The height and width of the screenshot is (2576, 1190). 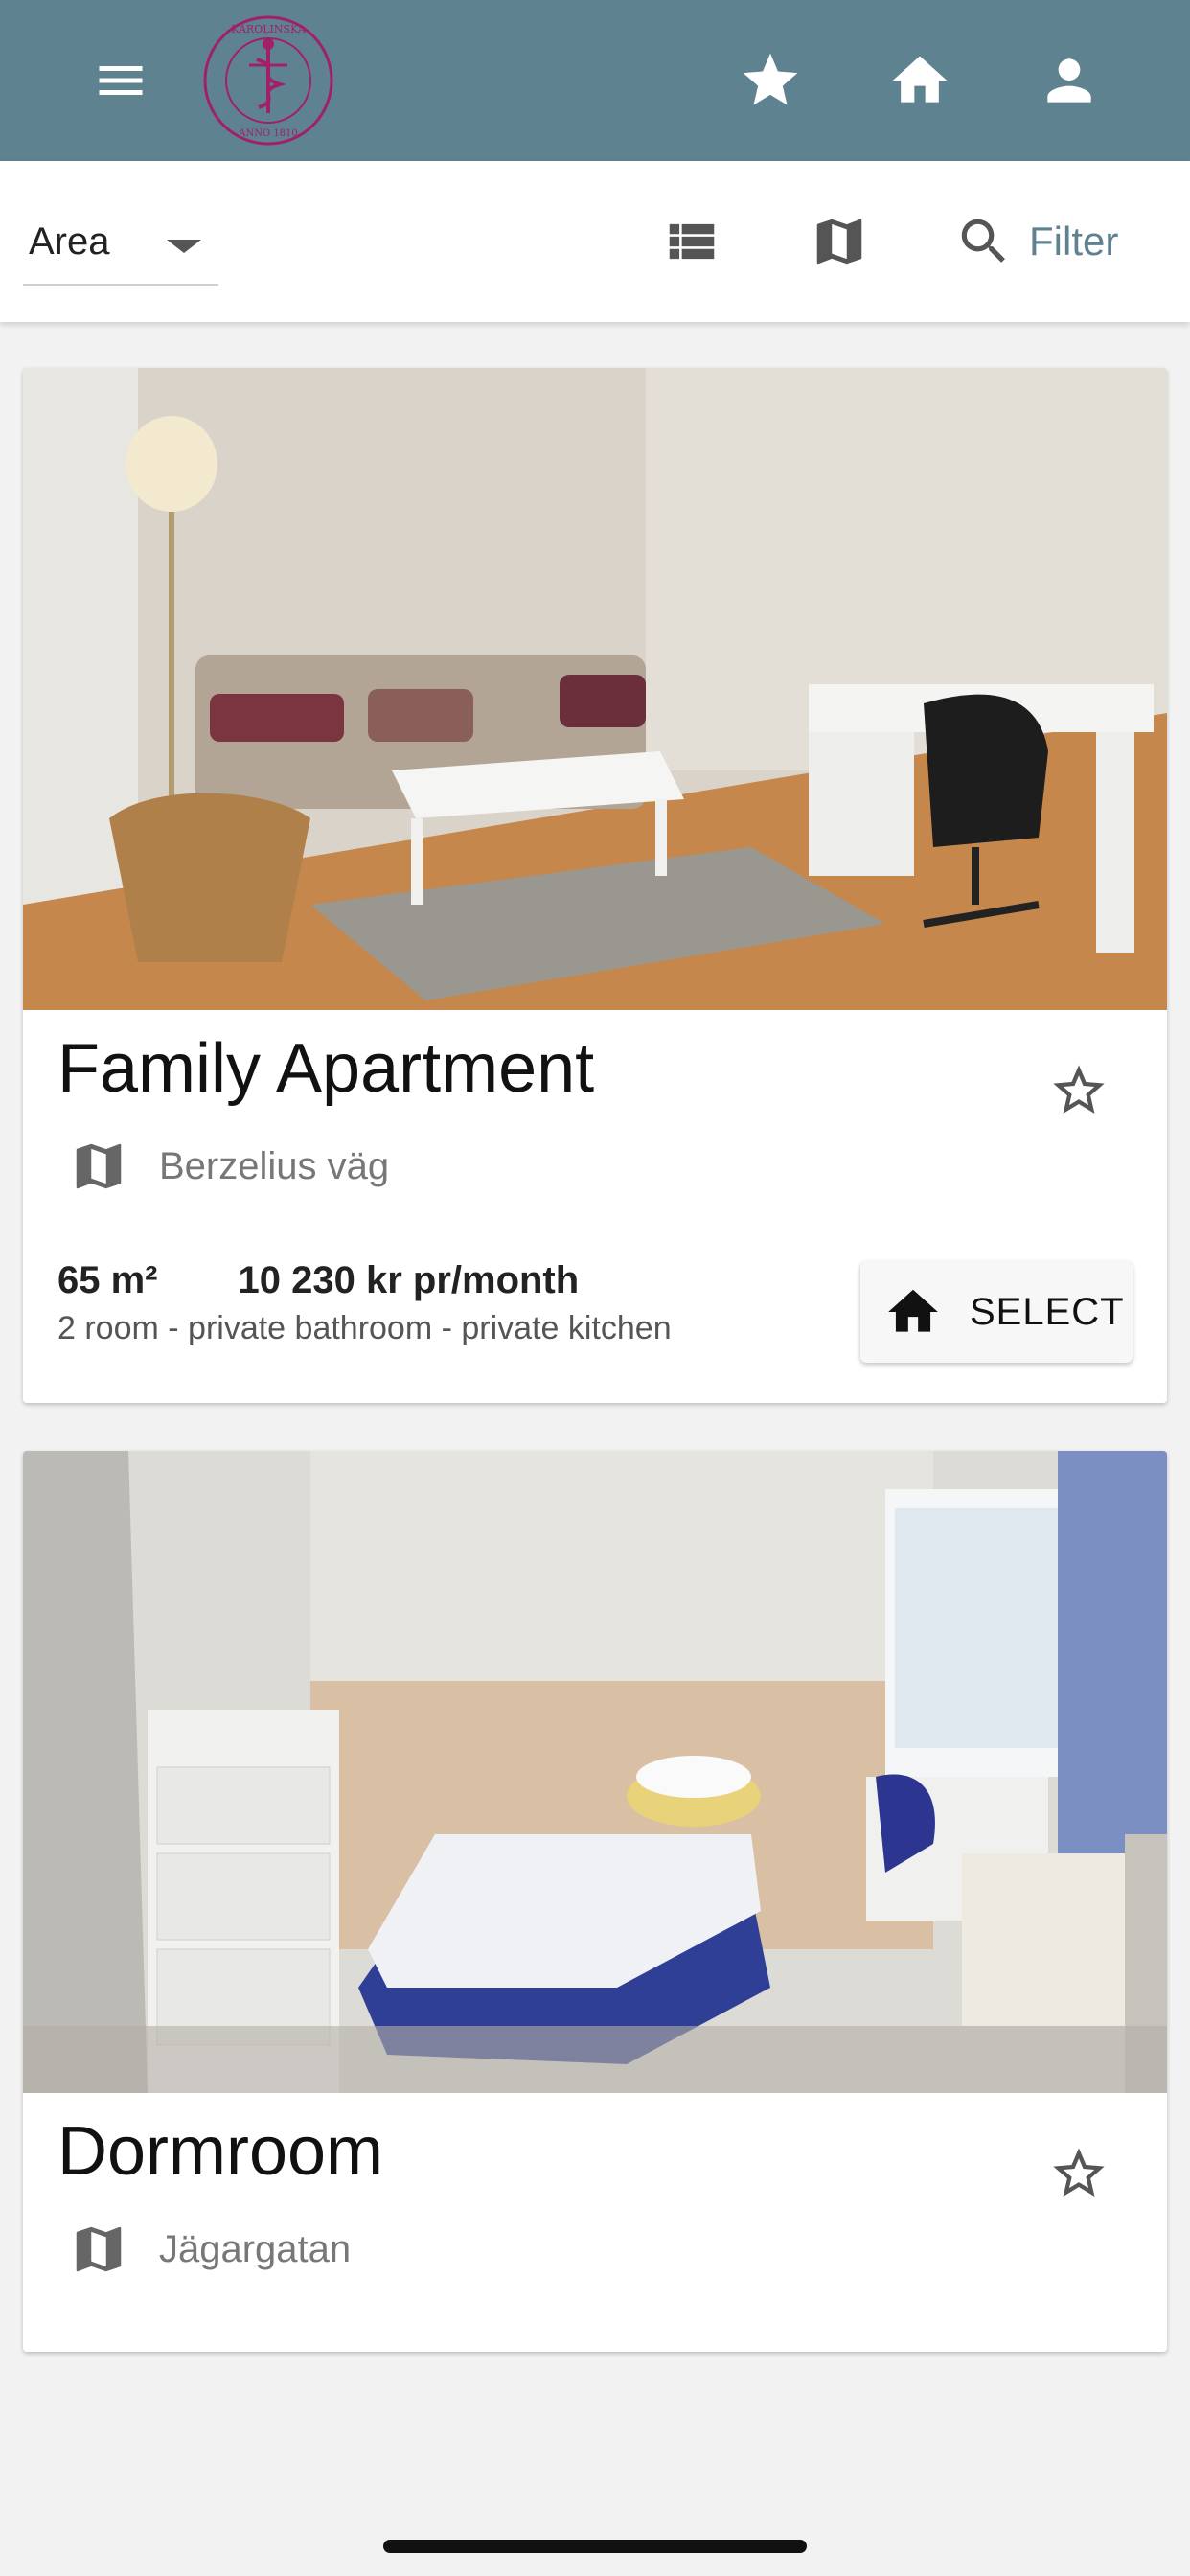 I want to click on area-dropdown: Area, so click(x=121, y=248).